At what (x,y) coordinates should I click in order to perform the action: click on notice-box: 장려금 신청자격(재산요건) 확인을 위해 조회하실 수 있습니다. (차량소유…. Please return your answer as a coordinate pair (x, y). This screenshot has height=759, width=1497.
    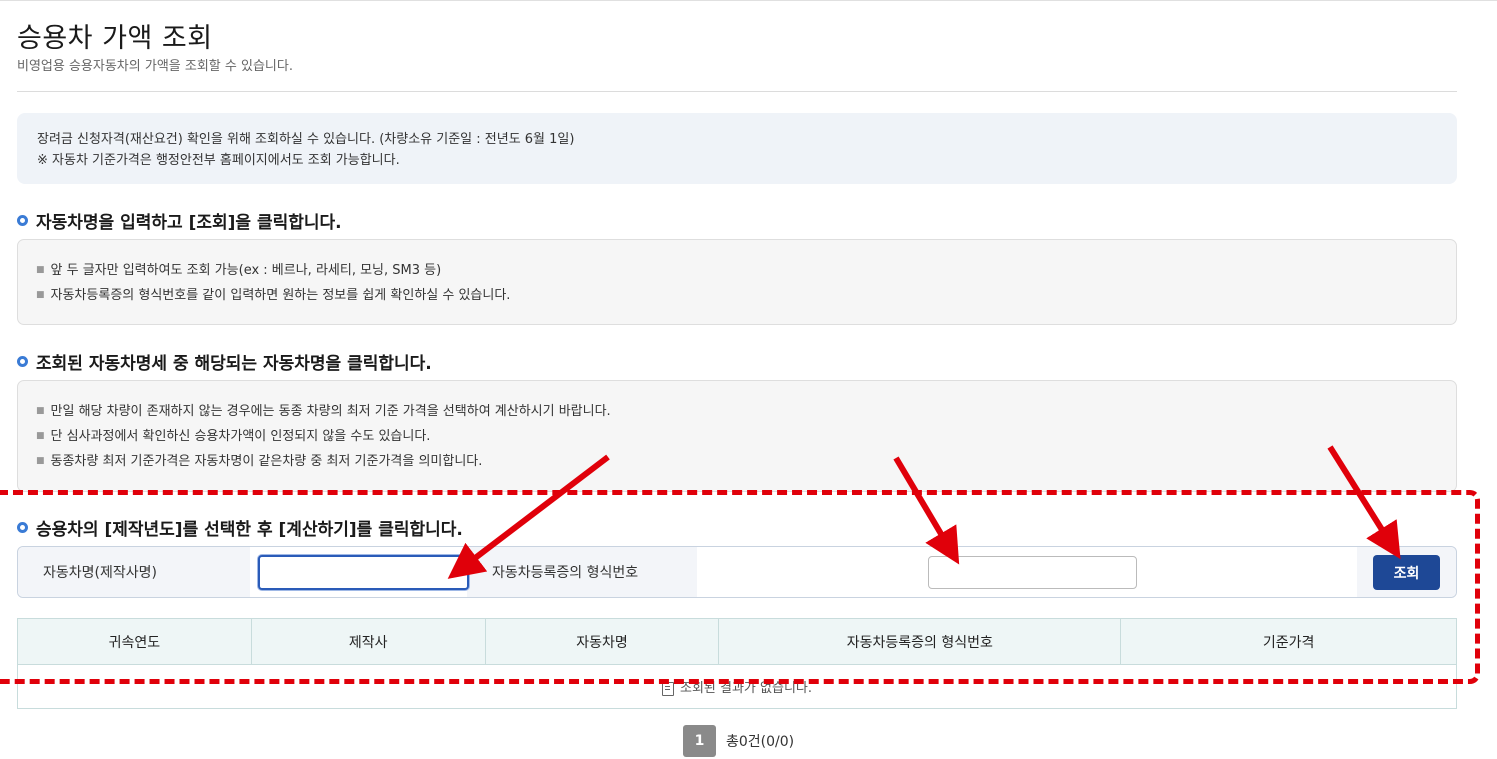
    Looking at the image, I should click on (737, 148).